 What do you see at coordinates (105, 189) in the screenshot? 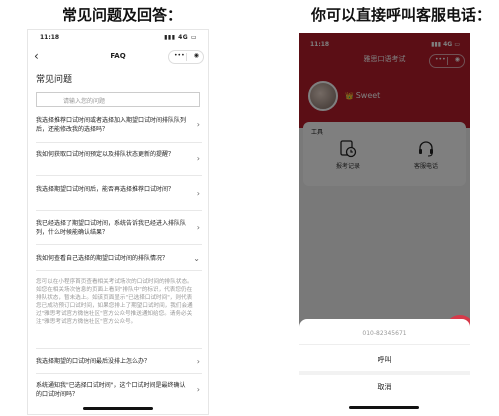
I see `faq-question: 我选择期望口试时间后，能否再选择推荐口试时间？` at bounding box center [105, 189].